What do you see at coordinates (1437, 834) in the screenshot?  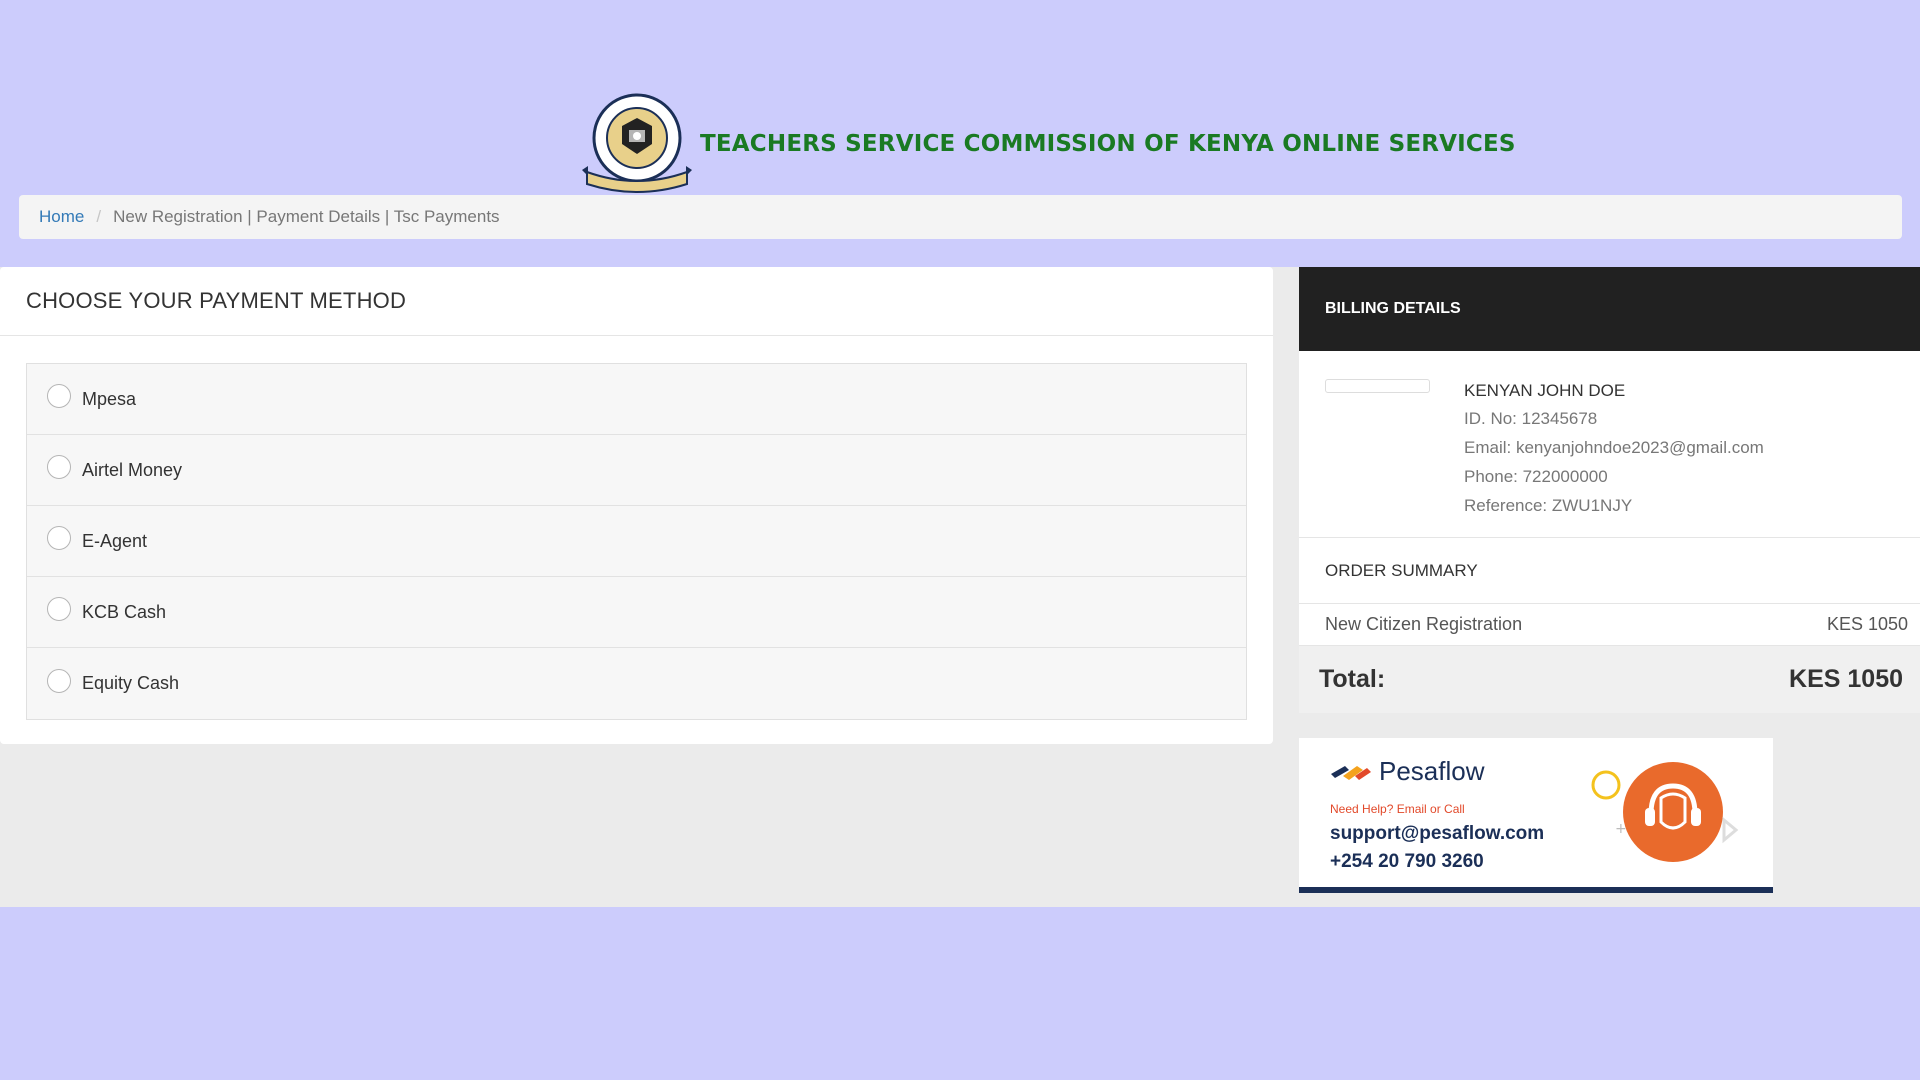 I see `pesaflow-support-email: support@pesaflow.com` at bounding box center [1437, 834].